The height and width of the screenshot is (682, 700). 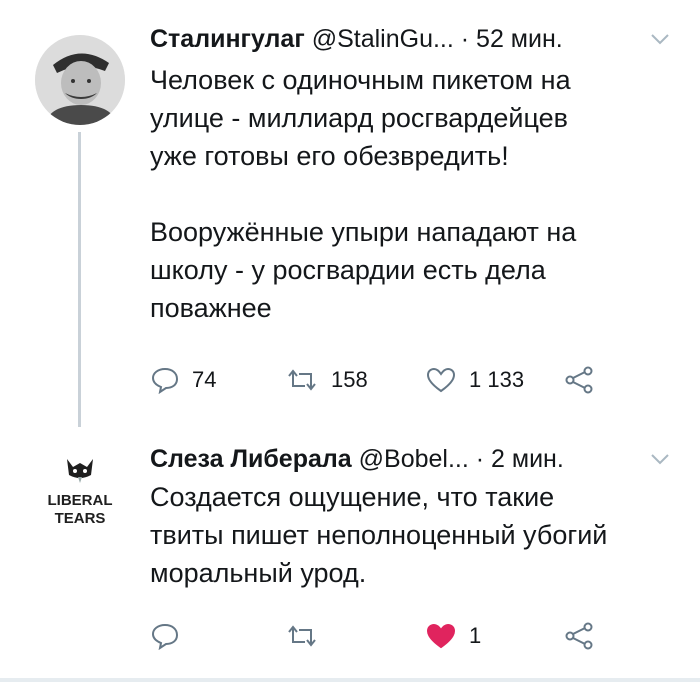 I want to click on like-count: 1, so click(x=475, y=635).